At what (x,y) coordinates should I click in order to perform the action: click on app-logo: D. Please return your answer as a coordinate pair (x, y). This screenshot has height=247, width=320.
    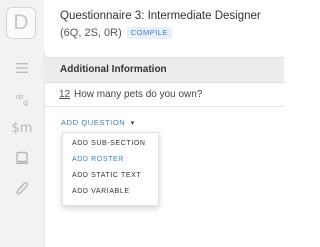
    Looking at the image, I should click on (21, 23).